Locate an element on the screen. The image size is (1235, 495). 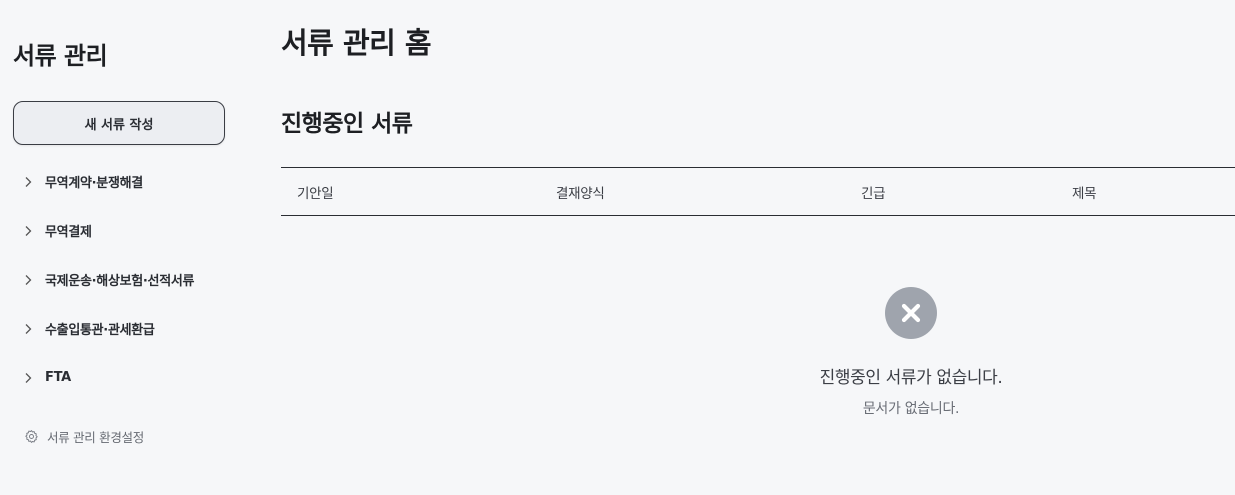
new-document-button: 새 서류 작성 is located at coordinates (119, 123).